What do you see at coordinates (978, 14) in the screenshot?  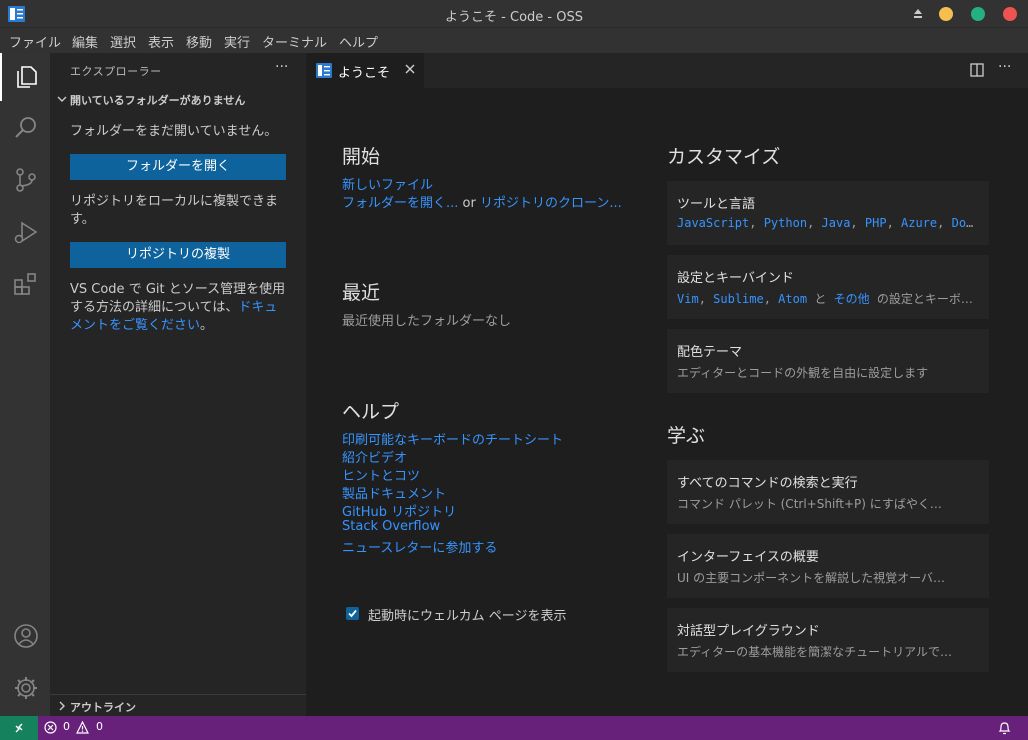 I see `maximize-button` at bounding box center [978, 14].